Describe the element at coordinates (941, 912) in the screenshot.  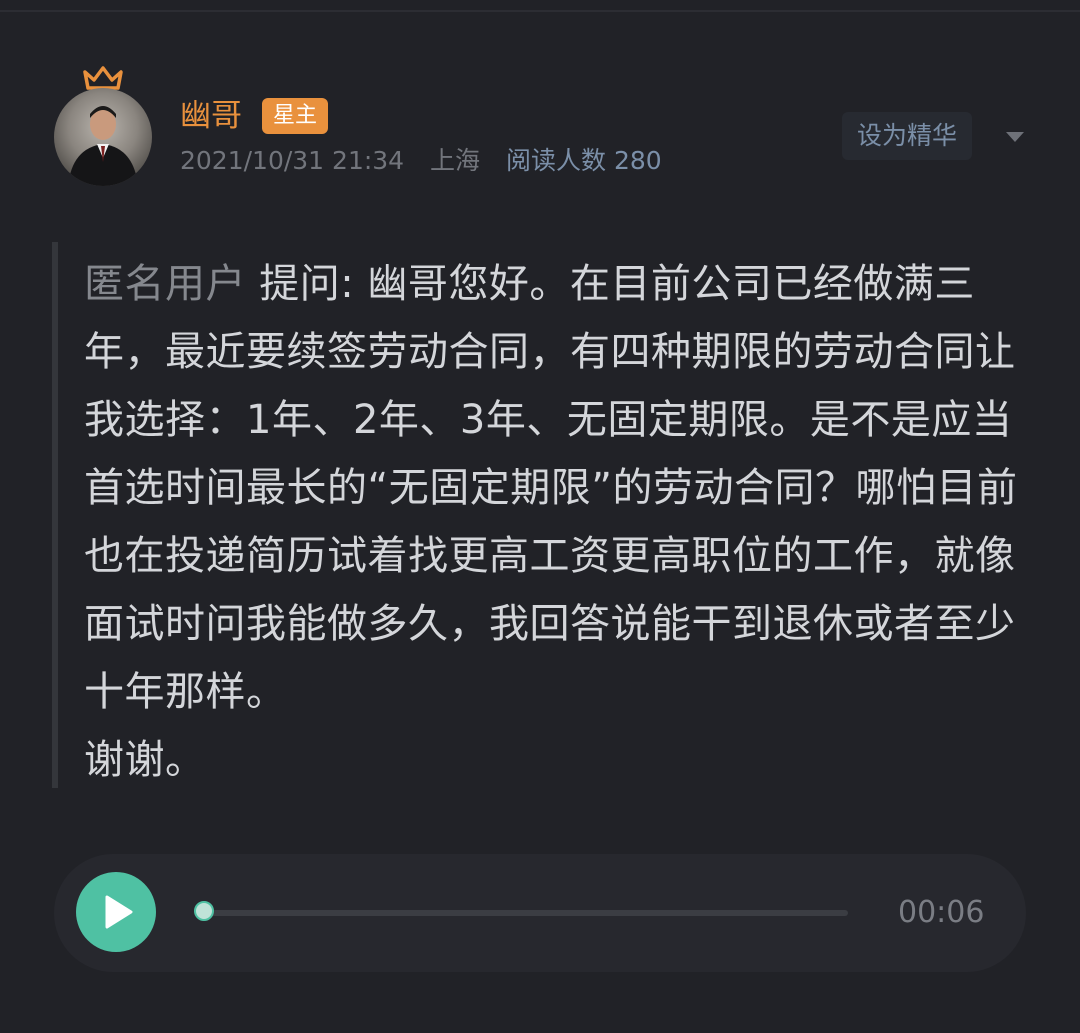
I see `audio-duration: 00:06` at that location.